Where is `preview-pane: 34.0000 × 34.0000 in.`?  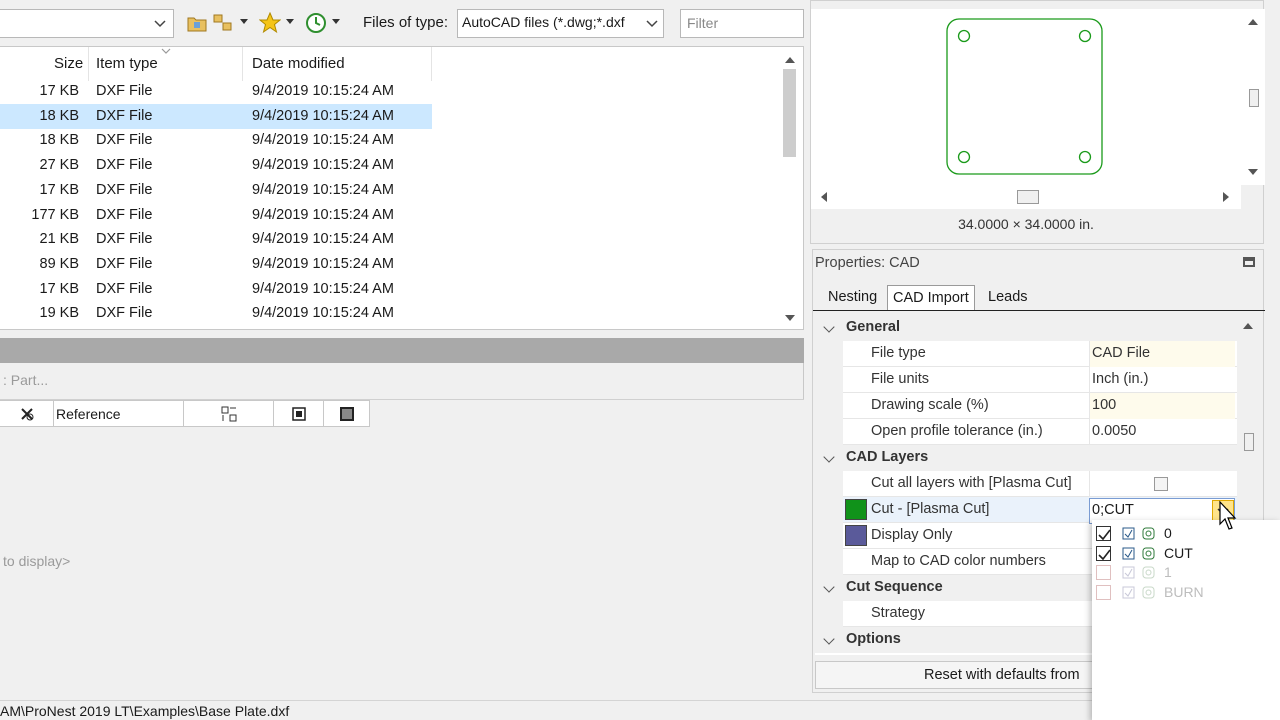
preview-pane: 34.0000 × 34.0000 in. is located at coordinates (1037, 122).